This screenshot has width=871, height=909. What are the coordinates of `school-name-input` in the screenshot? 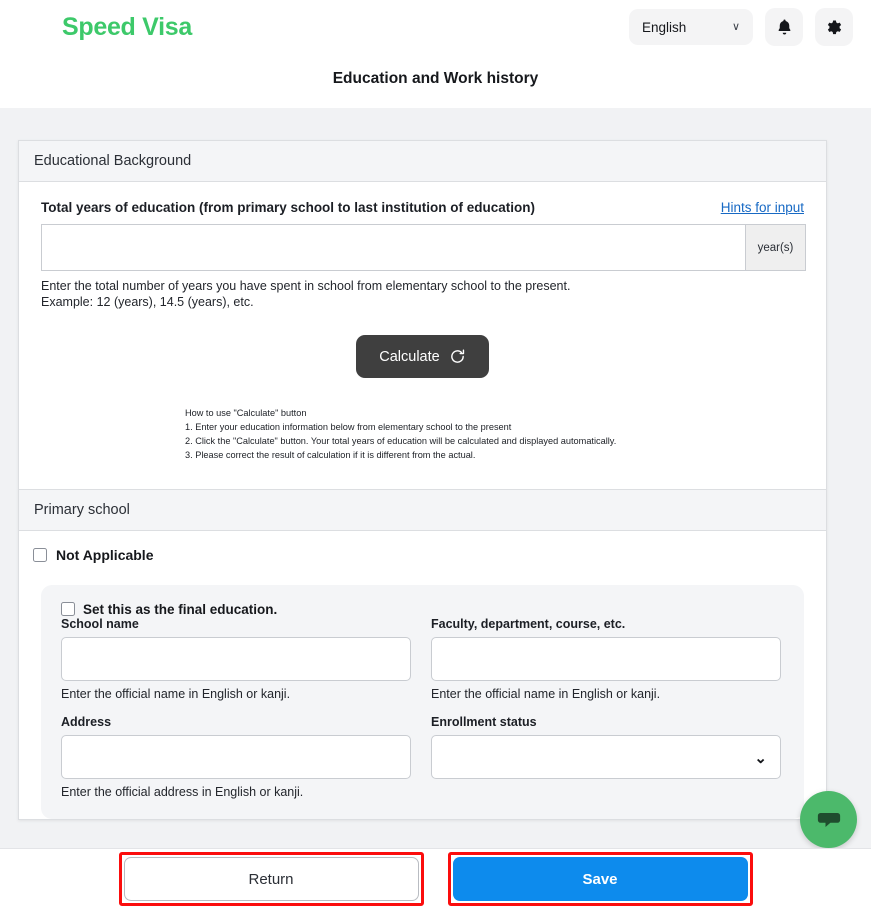 It's located at (236, 658).